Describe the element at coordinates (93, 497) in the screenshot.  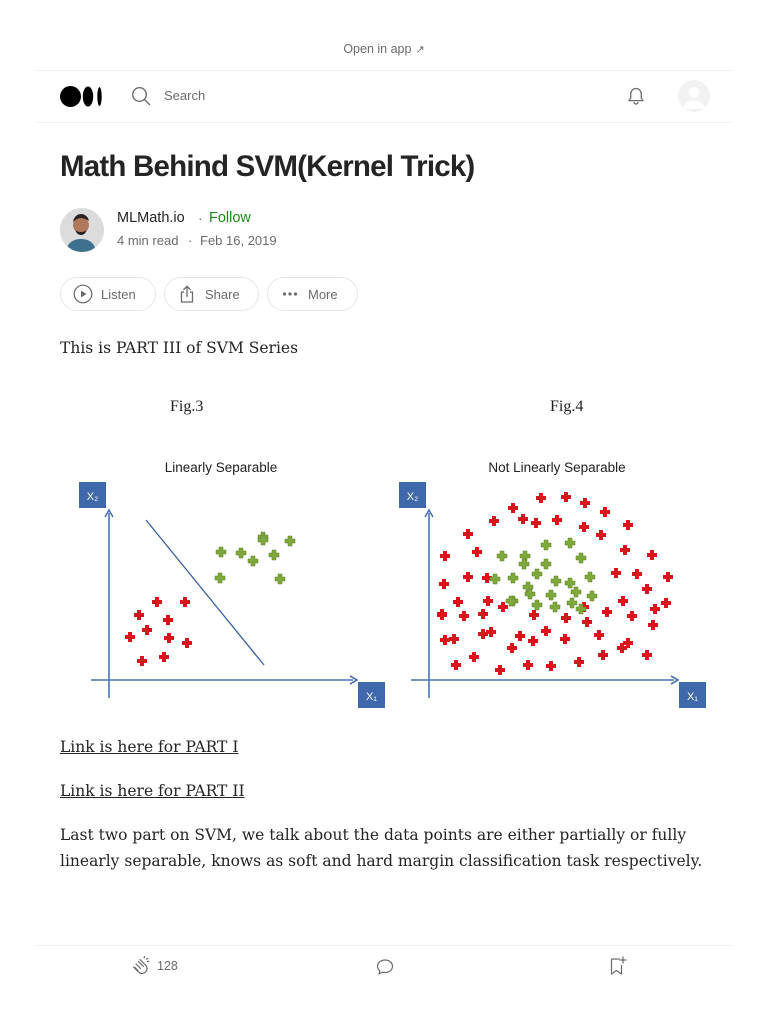
I see `left-y-axis-label: X₂` at that location.